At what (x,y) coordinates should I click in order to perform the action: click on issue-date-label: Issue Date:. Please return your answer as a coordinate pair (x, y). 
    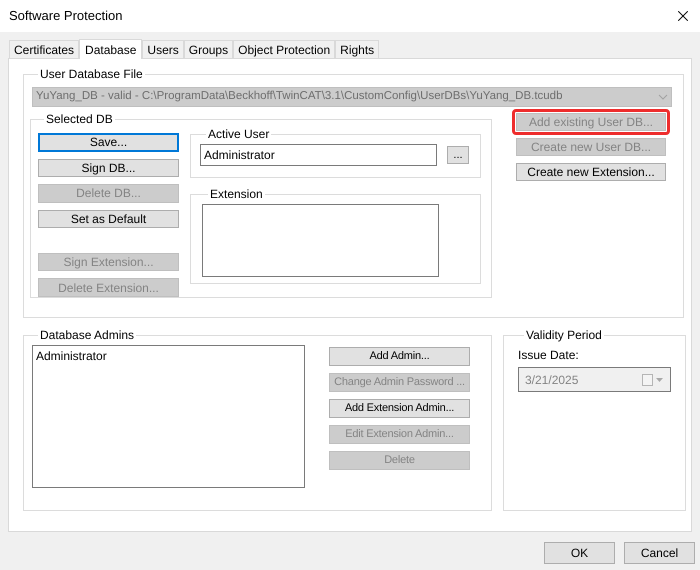
    Looking at the image, I should click on (549, 355).